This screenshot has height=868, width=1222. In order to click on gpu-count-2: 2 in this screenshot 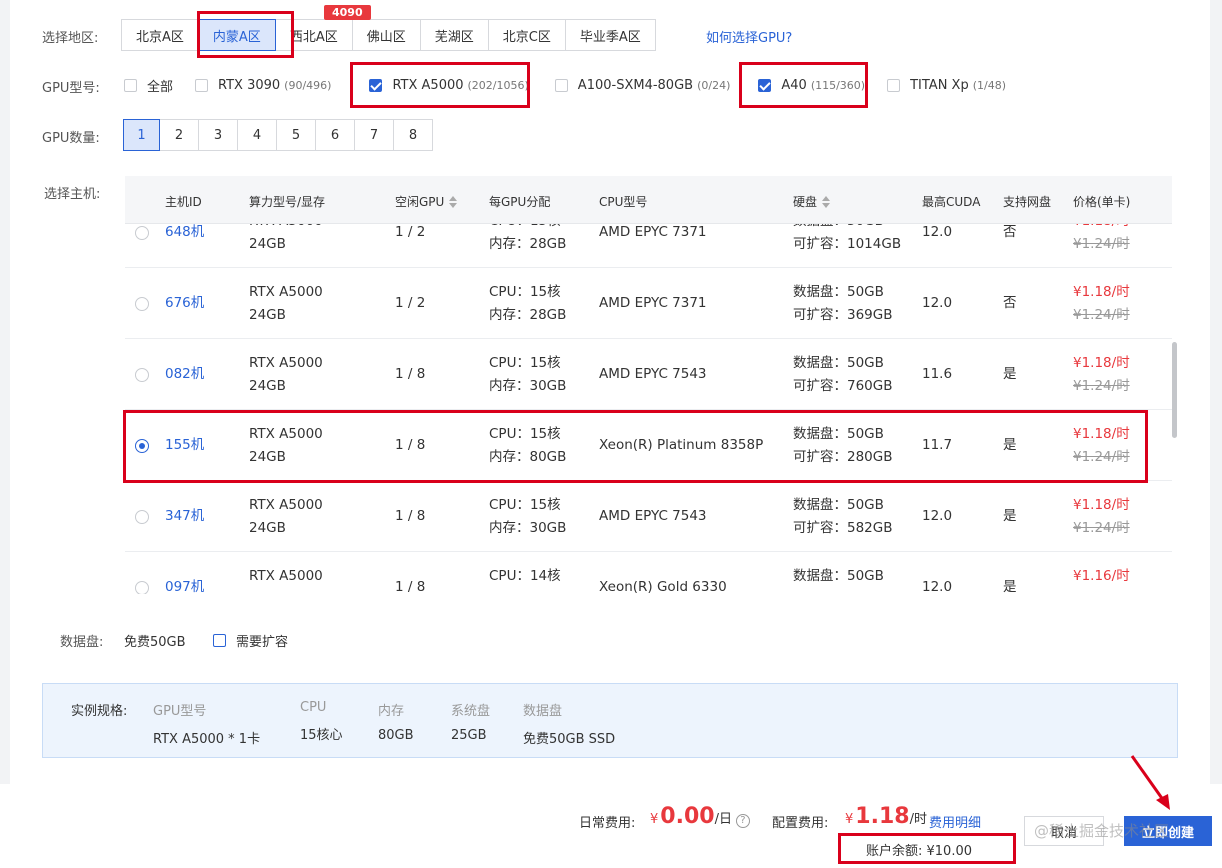, I will do `click(179, 135)`.